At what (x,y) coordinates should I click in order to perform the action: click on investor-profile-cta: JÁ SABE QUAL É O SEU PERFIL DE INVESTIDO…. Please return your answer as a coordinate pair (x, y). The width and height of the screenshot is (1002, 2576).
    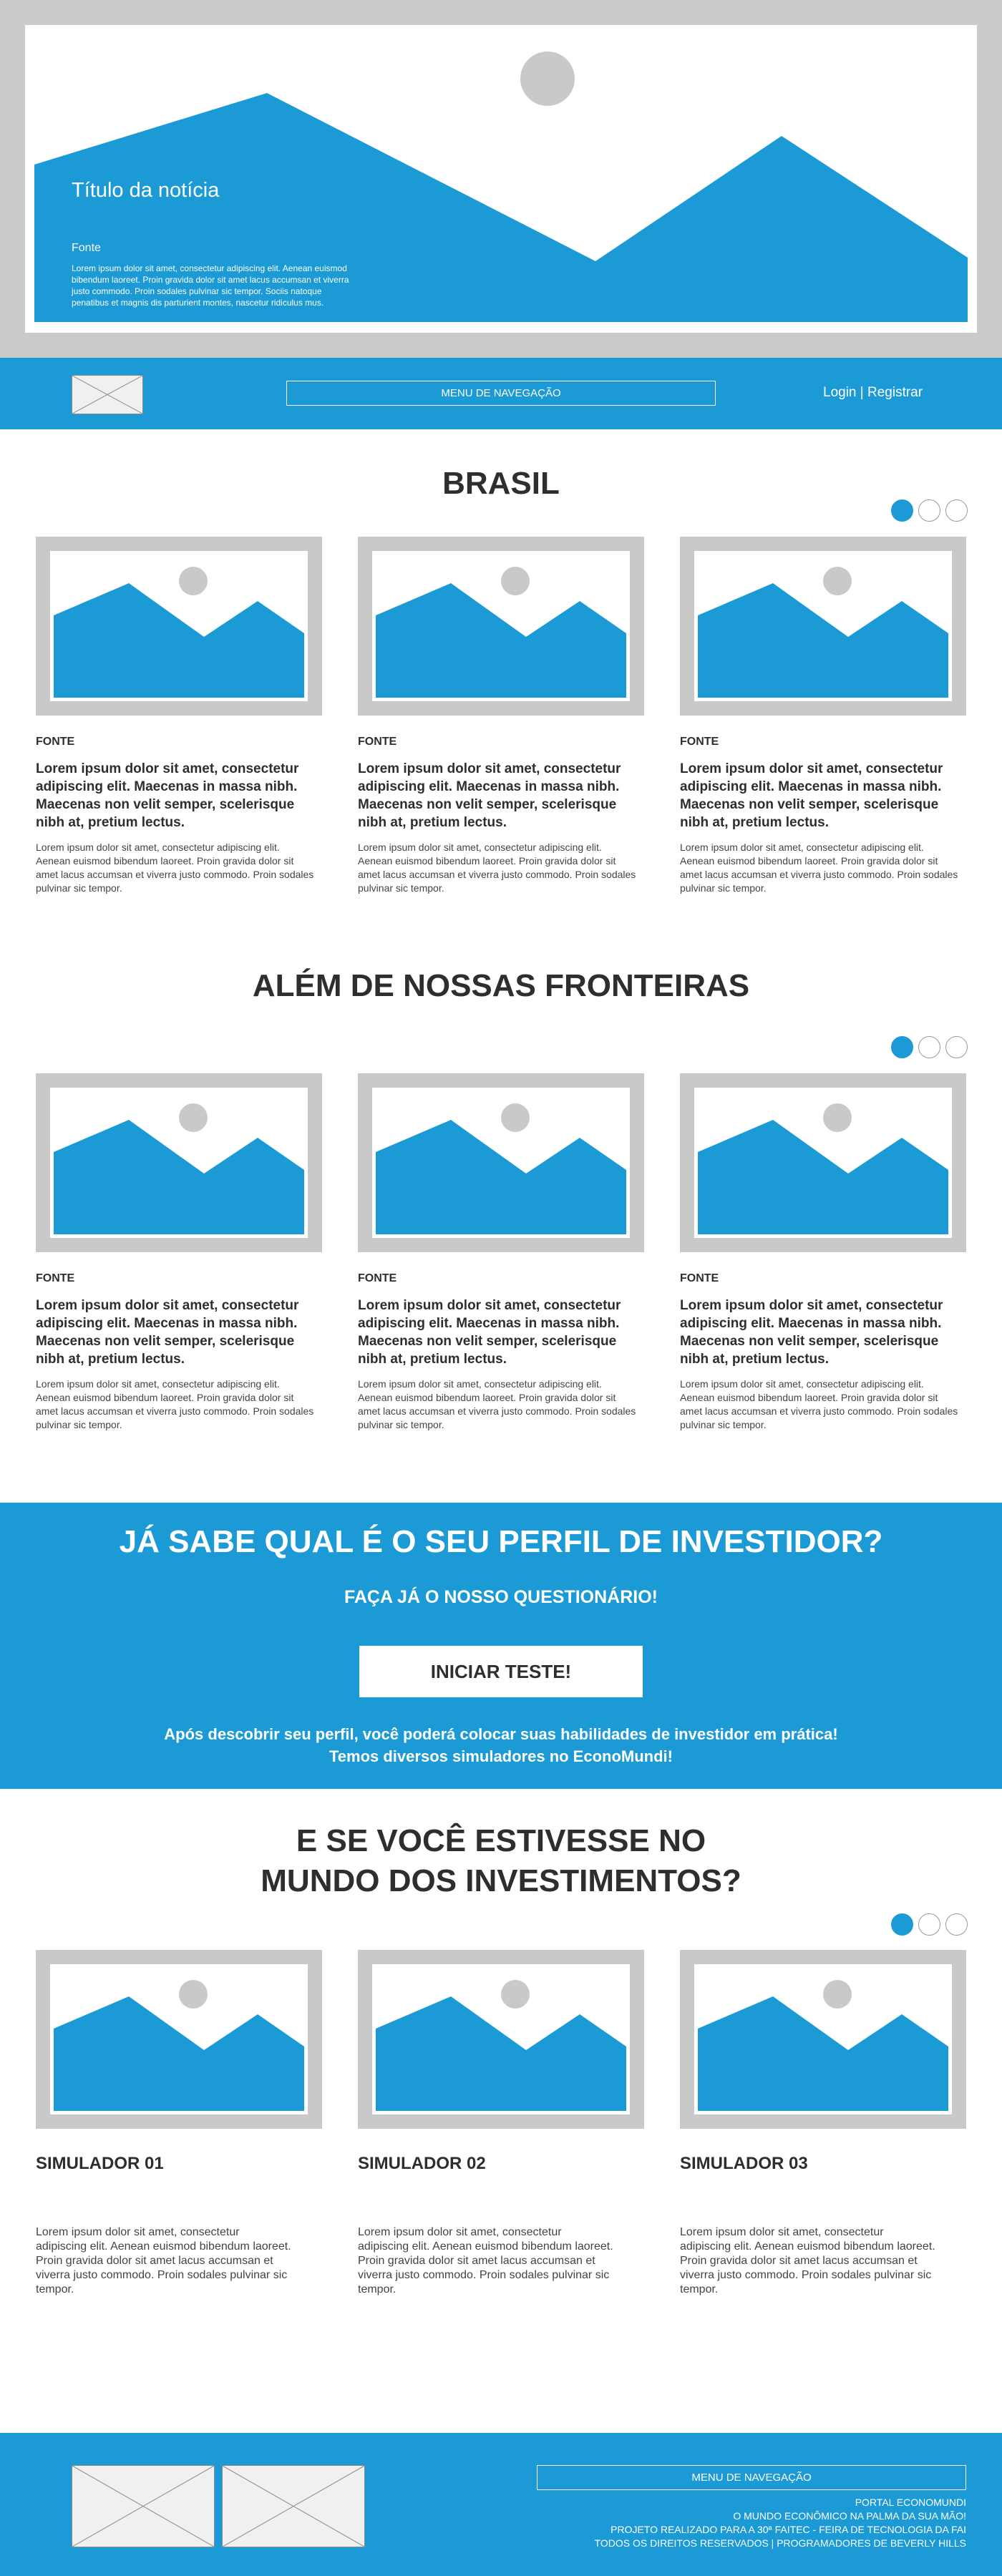
    Looking at the image, I should click on (501, 1646).